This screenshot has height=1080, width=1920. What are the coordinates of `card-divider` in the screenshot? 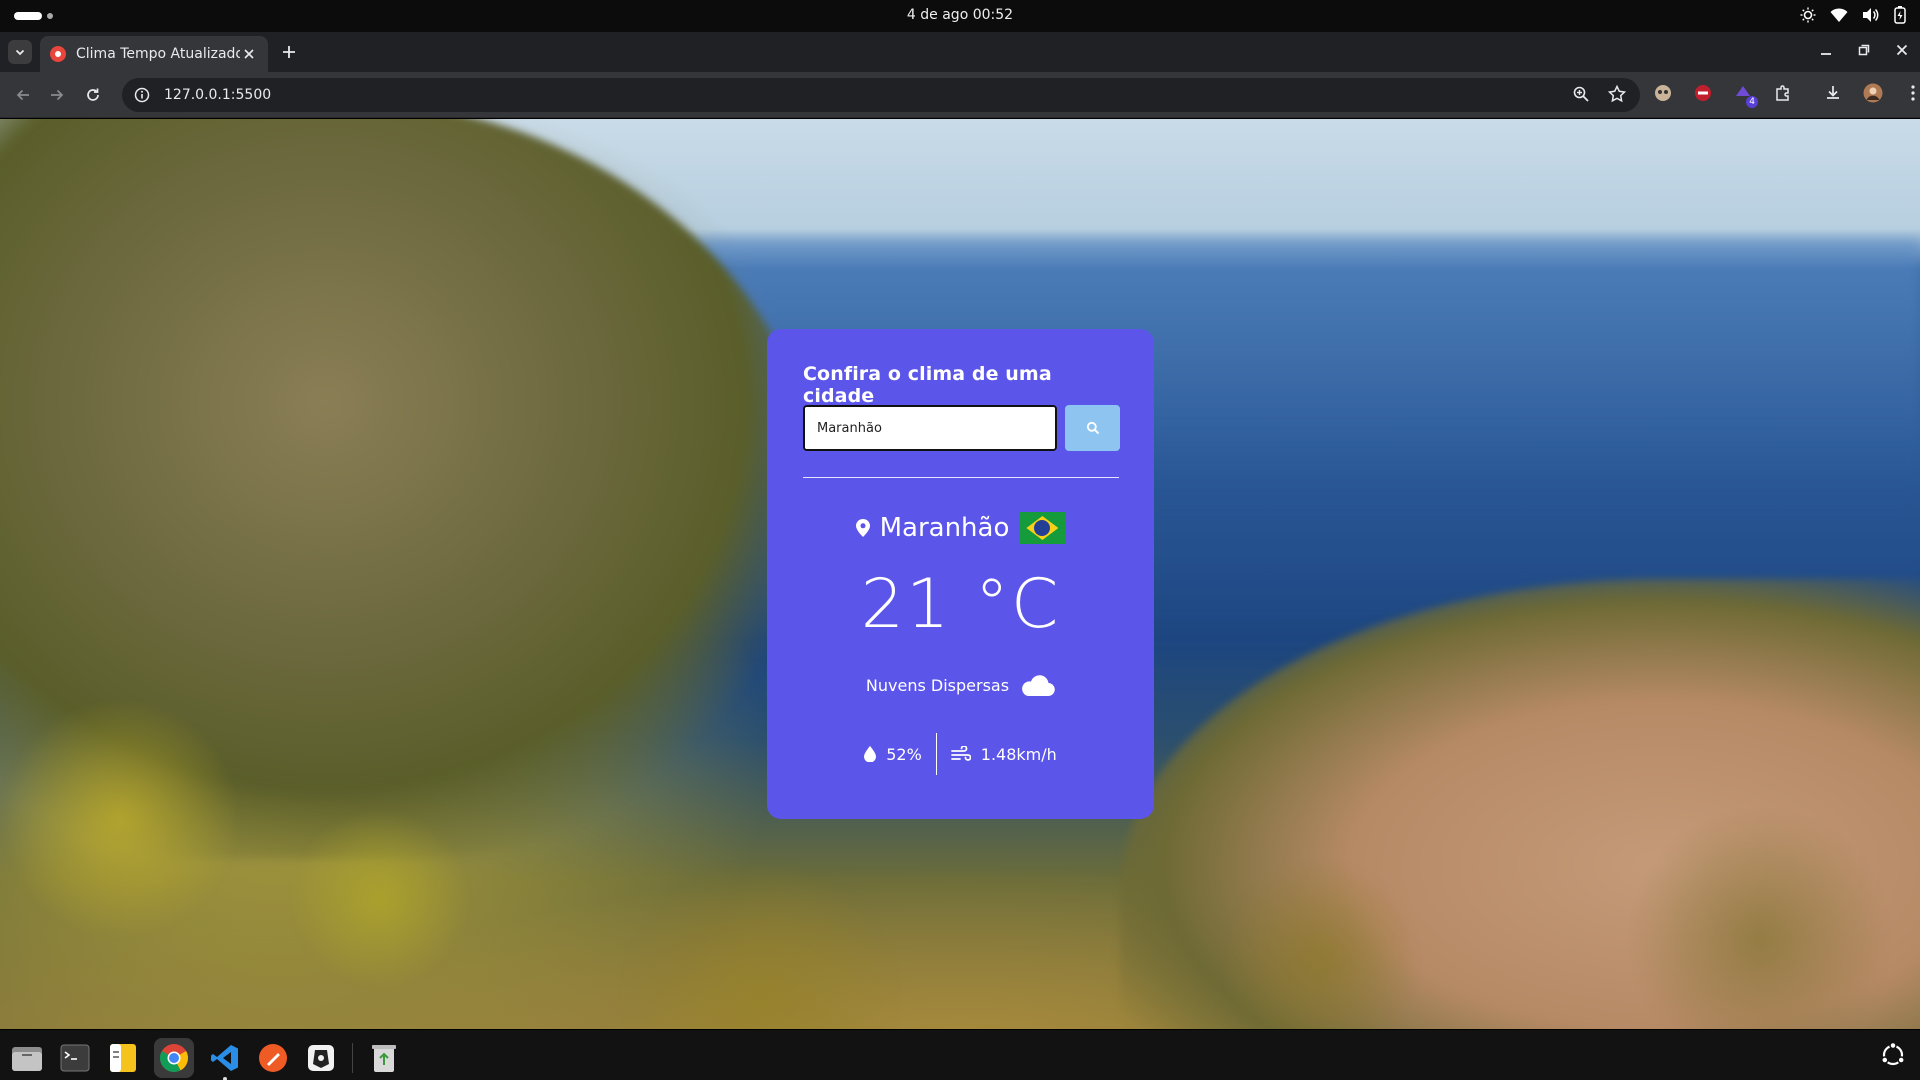 It's located at (961, 477).